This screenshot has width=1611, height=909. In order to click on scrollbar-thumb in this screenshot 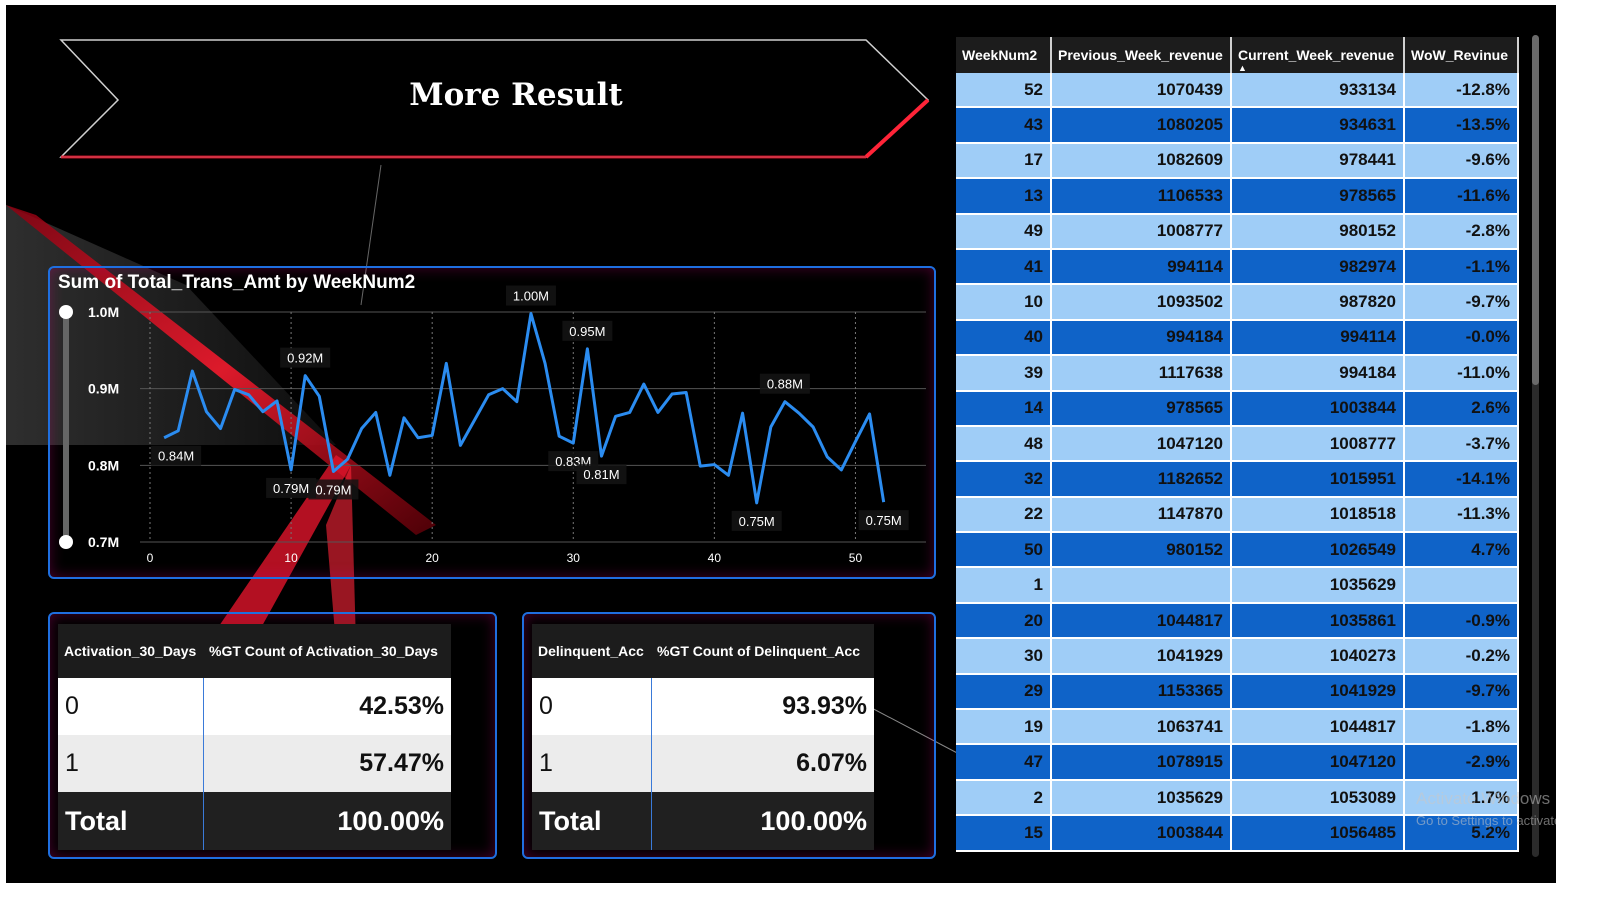, I will do `click(1535, 210)`.